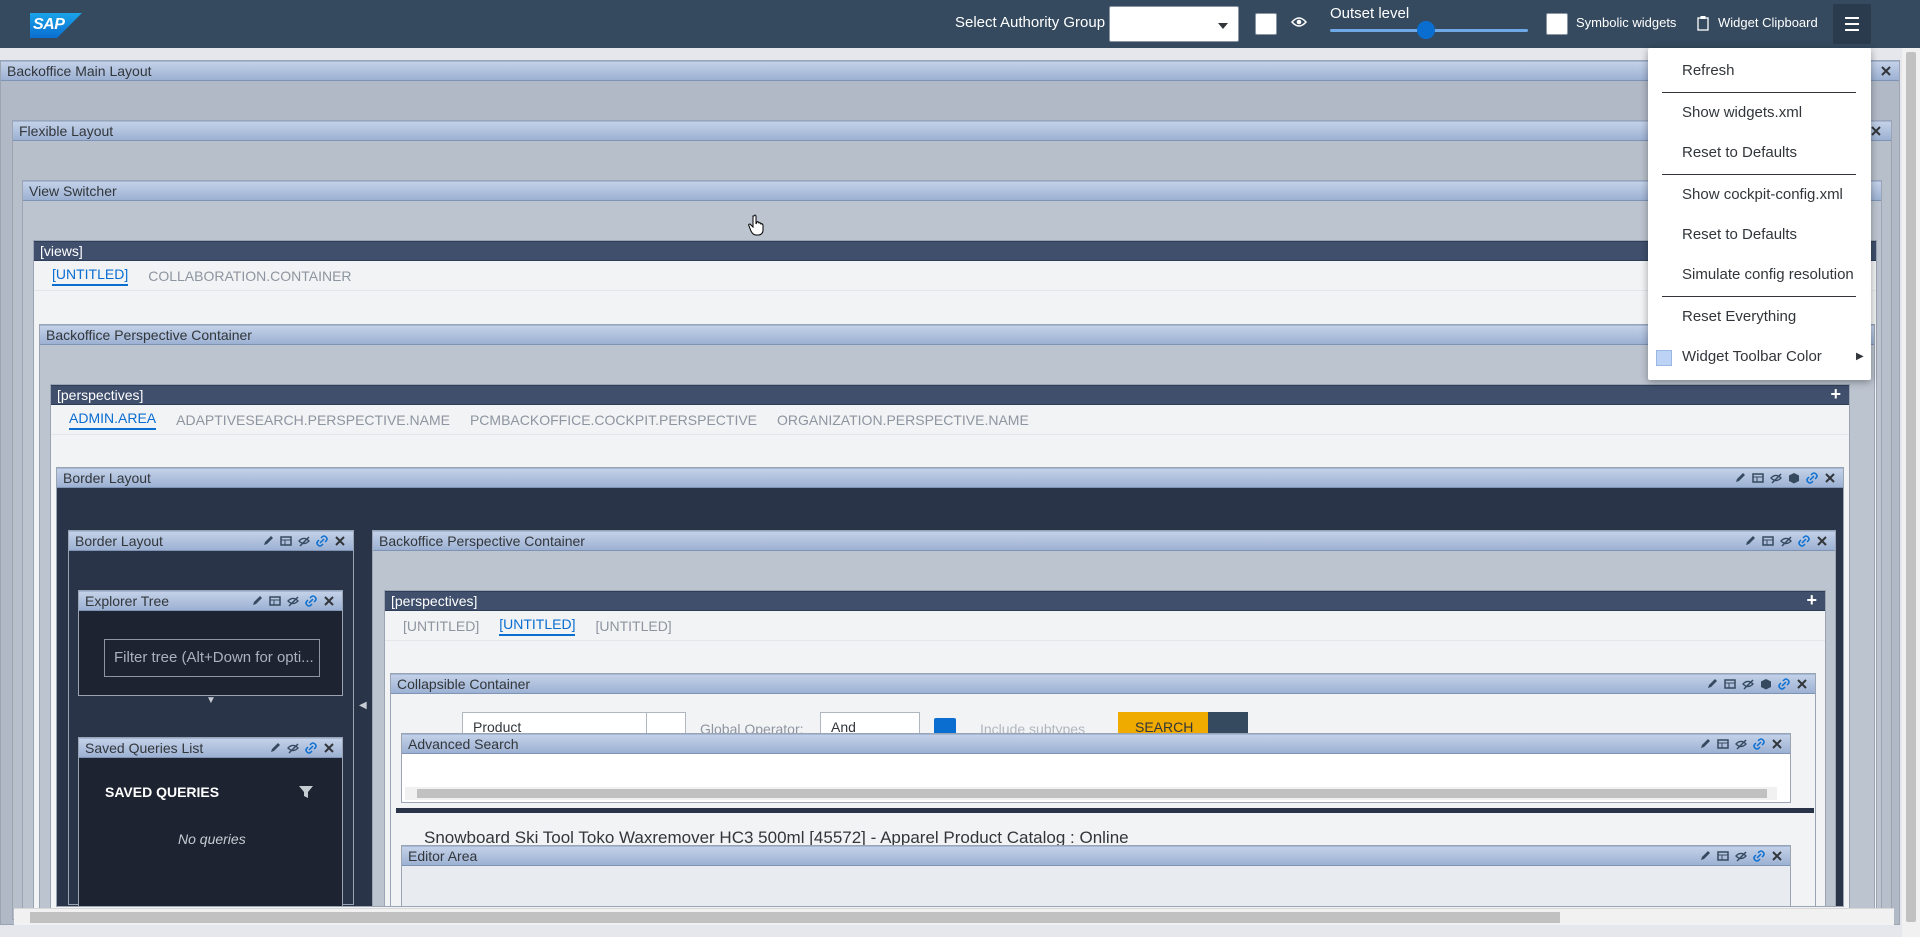  I want to click on tab-untitled-3: [UNTITLED], so click(633, 626).